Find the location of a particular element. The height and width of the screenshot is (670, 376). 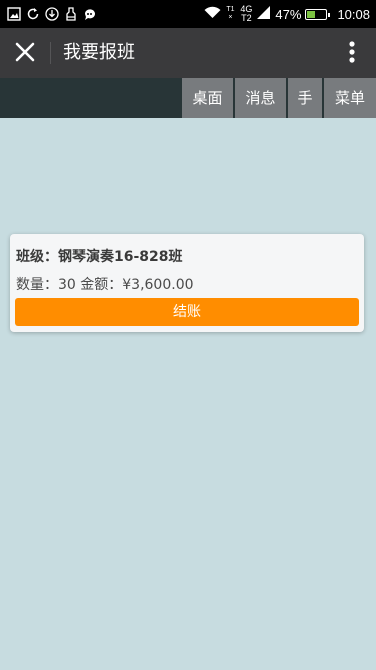

more-vertical-icon is located at coordinates (352, 52).